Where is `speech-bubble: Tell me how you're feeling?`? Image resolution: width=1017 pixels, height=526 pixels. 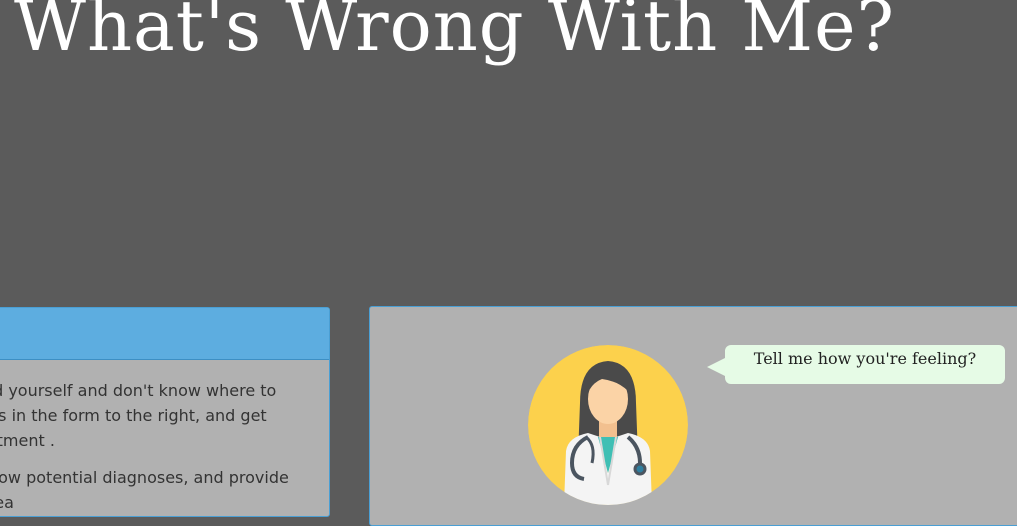
speech-bubble: Tell me how you're feeling? is located at coordinates (865, 364).